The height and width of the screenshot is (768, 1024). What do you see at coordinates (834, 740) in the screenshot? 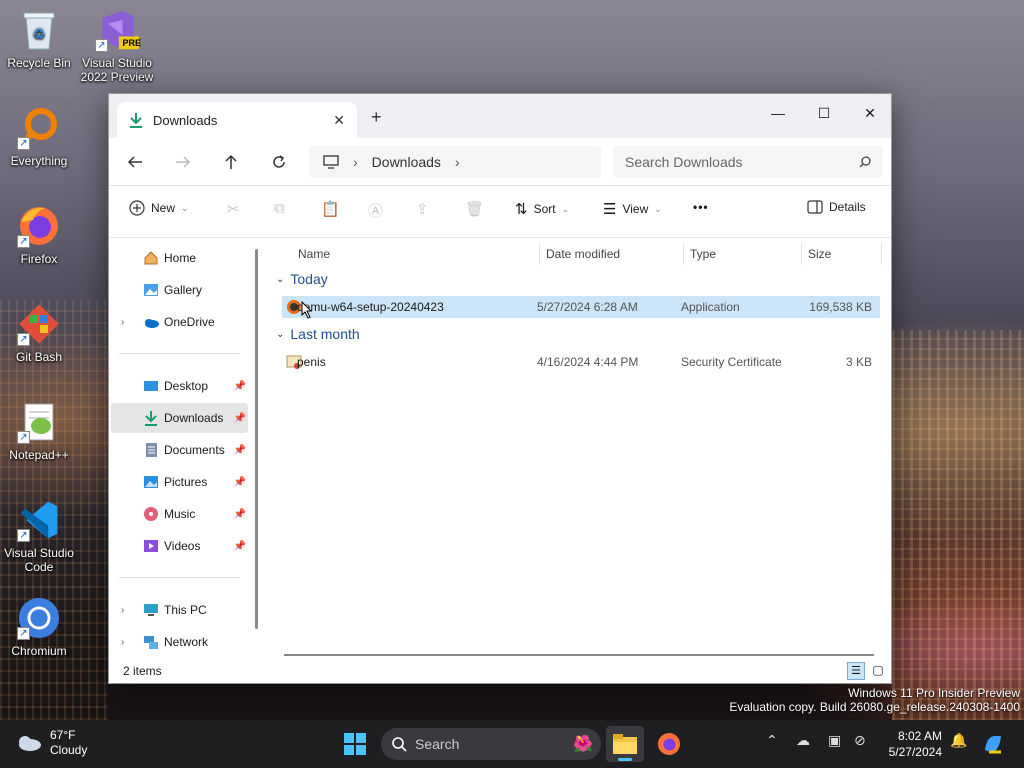
I see `display-icon: ▣` at bounding box center [834, 740].